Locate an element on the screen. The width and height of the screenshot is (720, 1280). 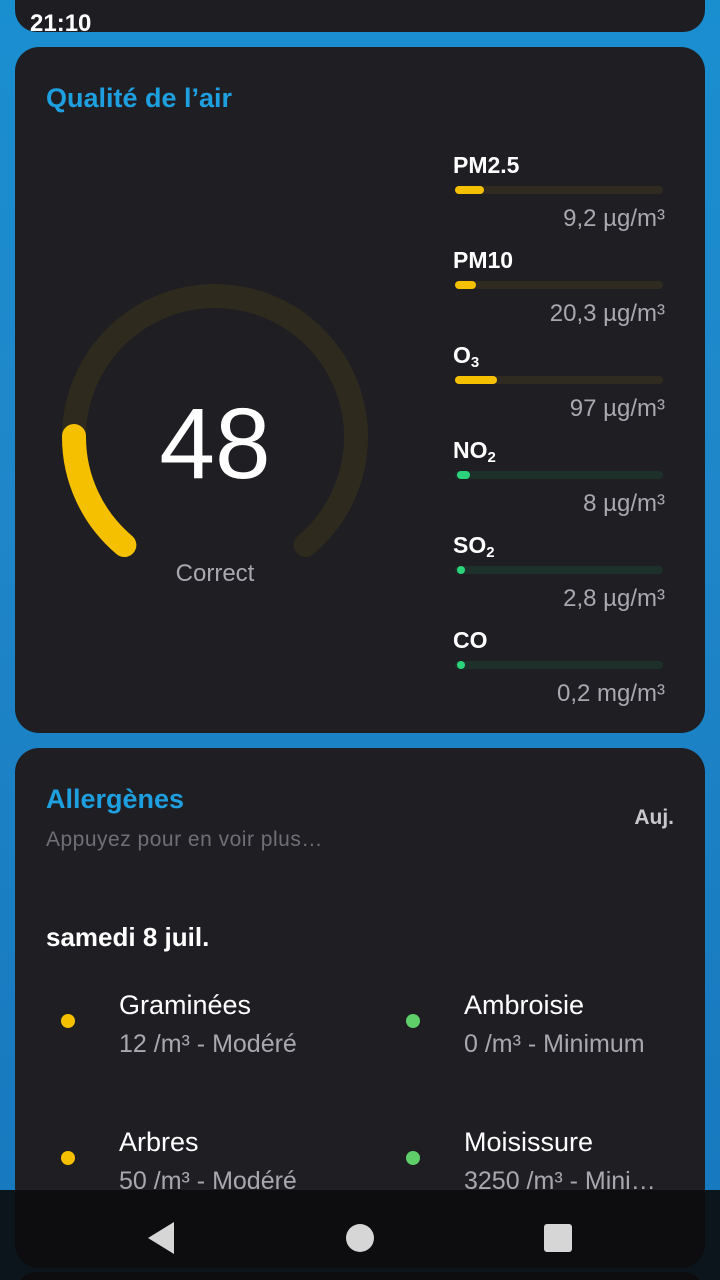
allergen-item: Graminées 12 /m³ - Modéré is located at coordinates (211, 1030).